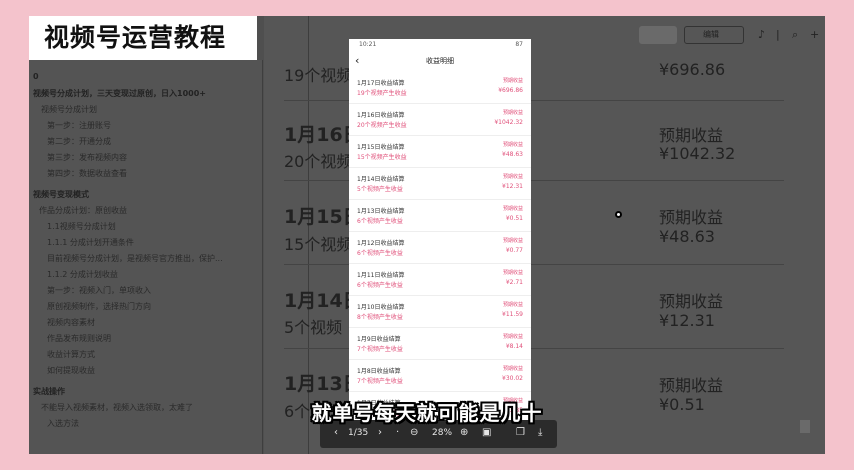 This screenshot has width=854, height=470. Describe the element at coordinates (795, 35) in the screenshot. I see `search-icon: ⌕` at that location.